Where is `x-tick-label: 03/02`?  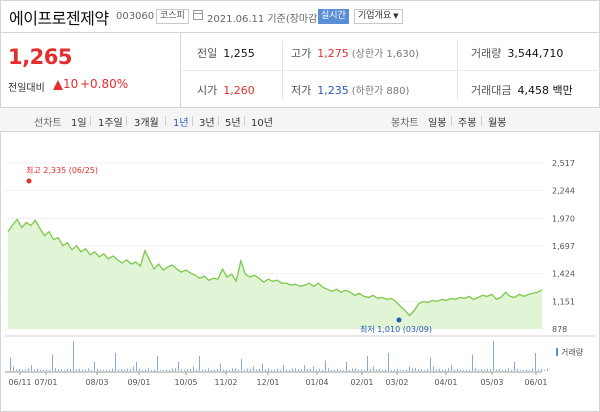
x-tick-label: 03/02 is located at coordinates (396, 382).